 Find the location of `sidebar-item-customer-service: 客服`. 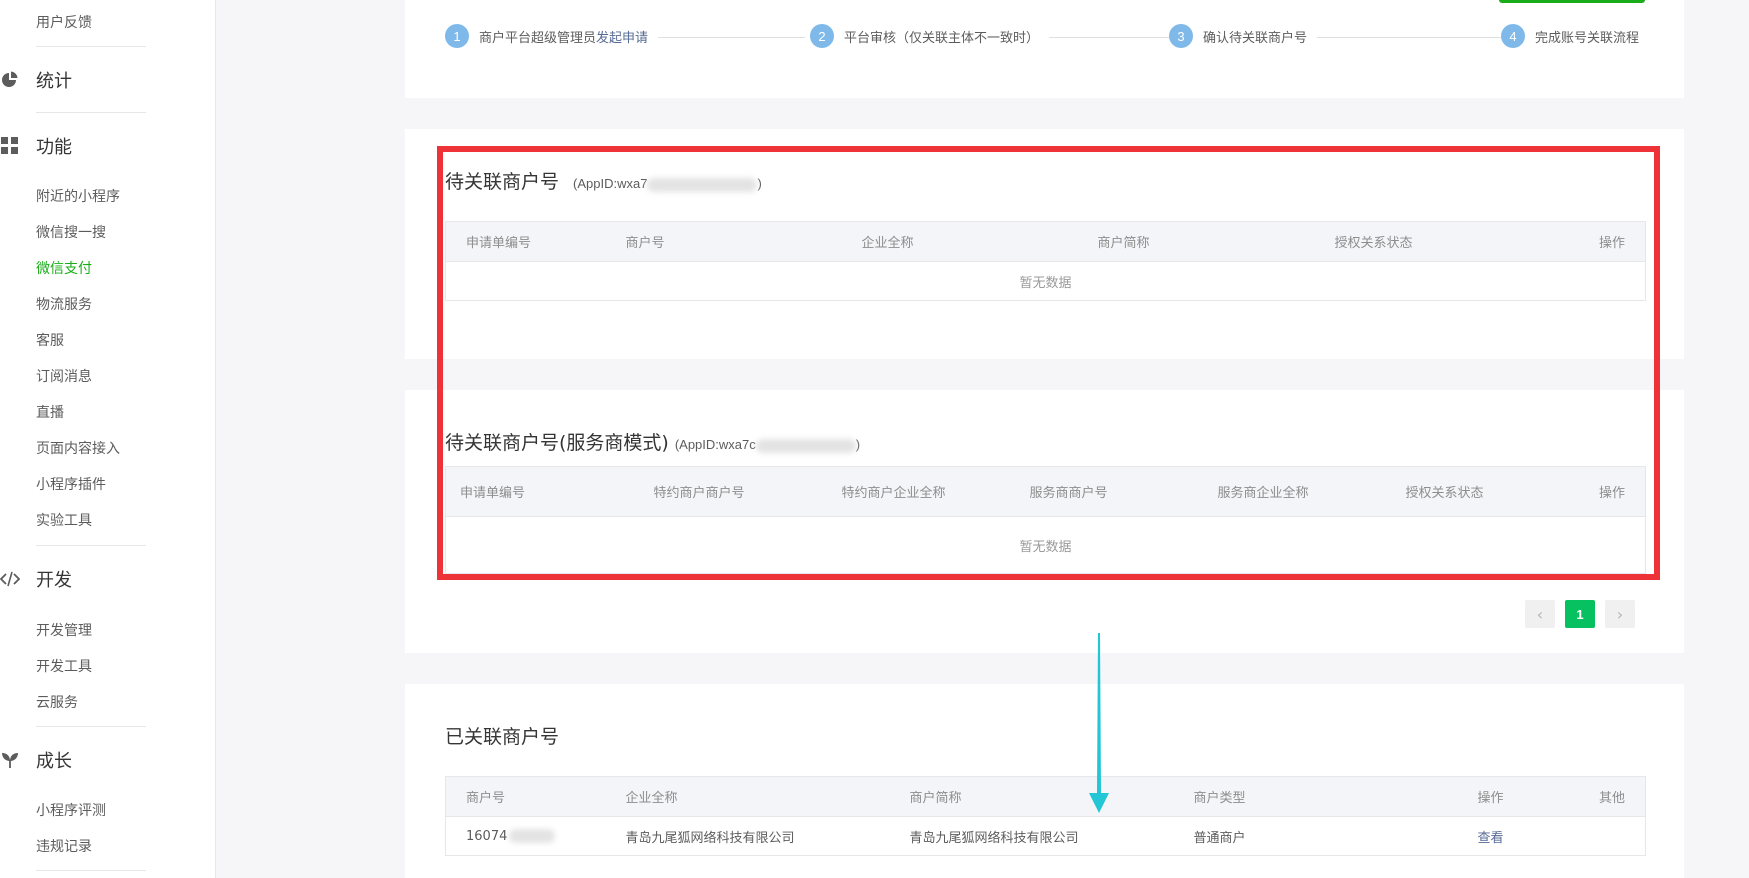

sidebar-item-customer-service: 客服 is located at coordinates (50, 340).